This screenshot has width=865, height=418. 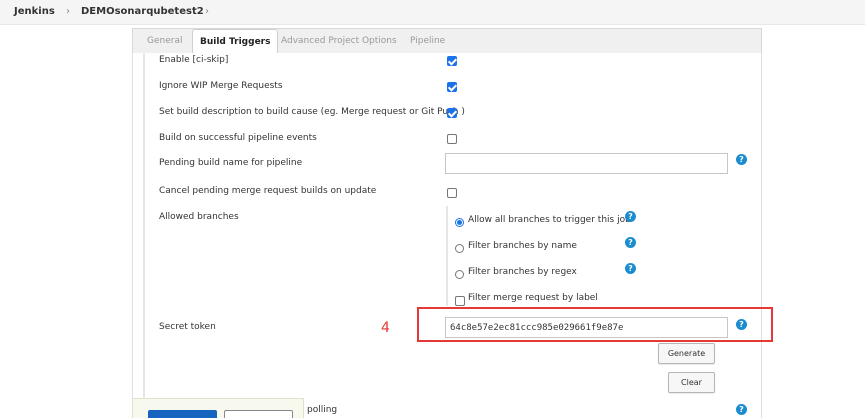 I want to click on generate-button: Generate, so click(x=686, y=353).